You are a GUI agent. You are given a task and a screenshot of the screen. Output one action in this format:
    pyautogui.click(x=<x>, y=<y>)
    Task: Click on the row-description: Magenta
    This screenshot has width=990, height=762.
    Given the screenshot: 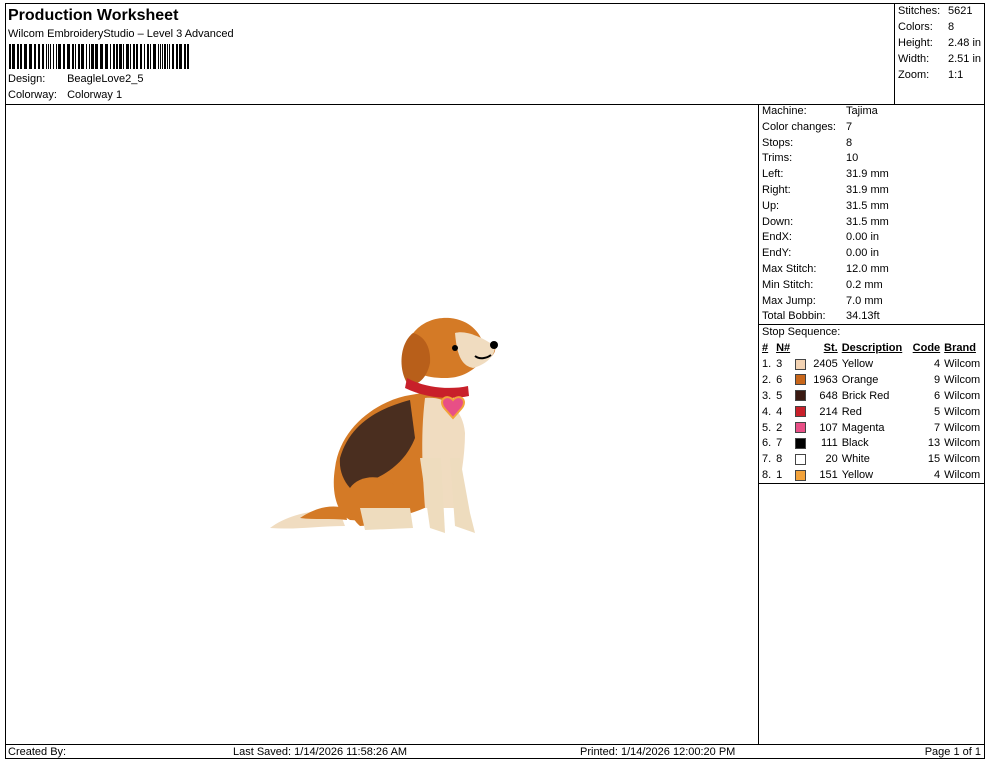 What is the action you would take?
    pyautogui.click(x=863, y=427)
    